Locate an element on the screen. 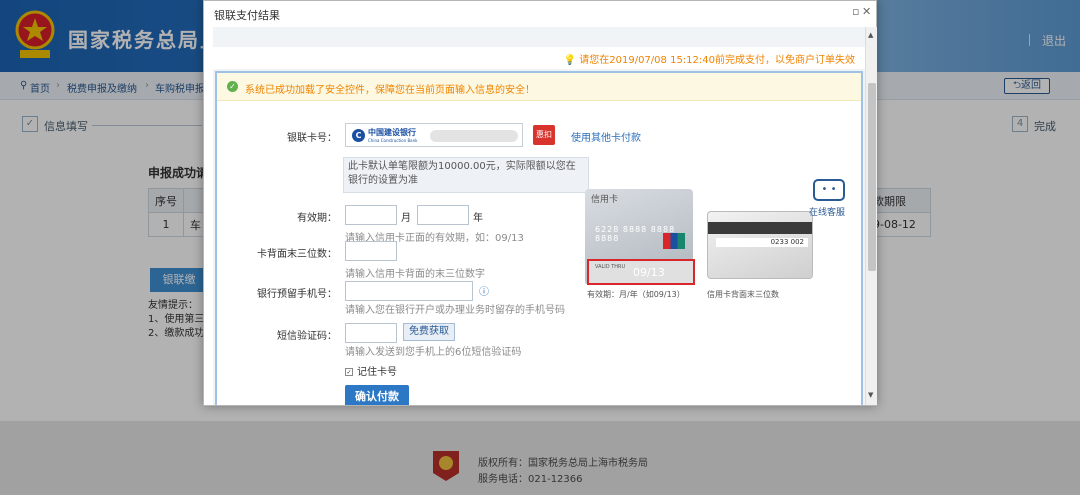  bank-card-selector: C 中国建设银行 China Construction Bank is located at coordinates (434, 135).